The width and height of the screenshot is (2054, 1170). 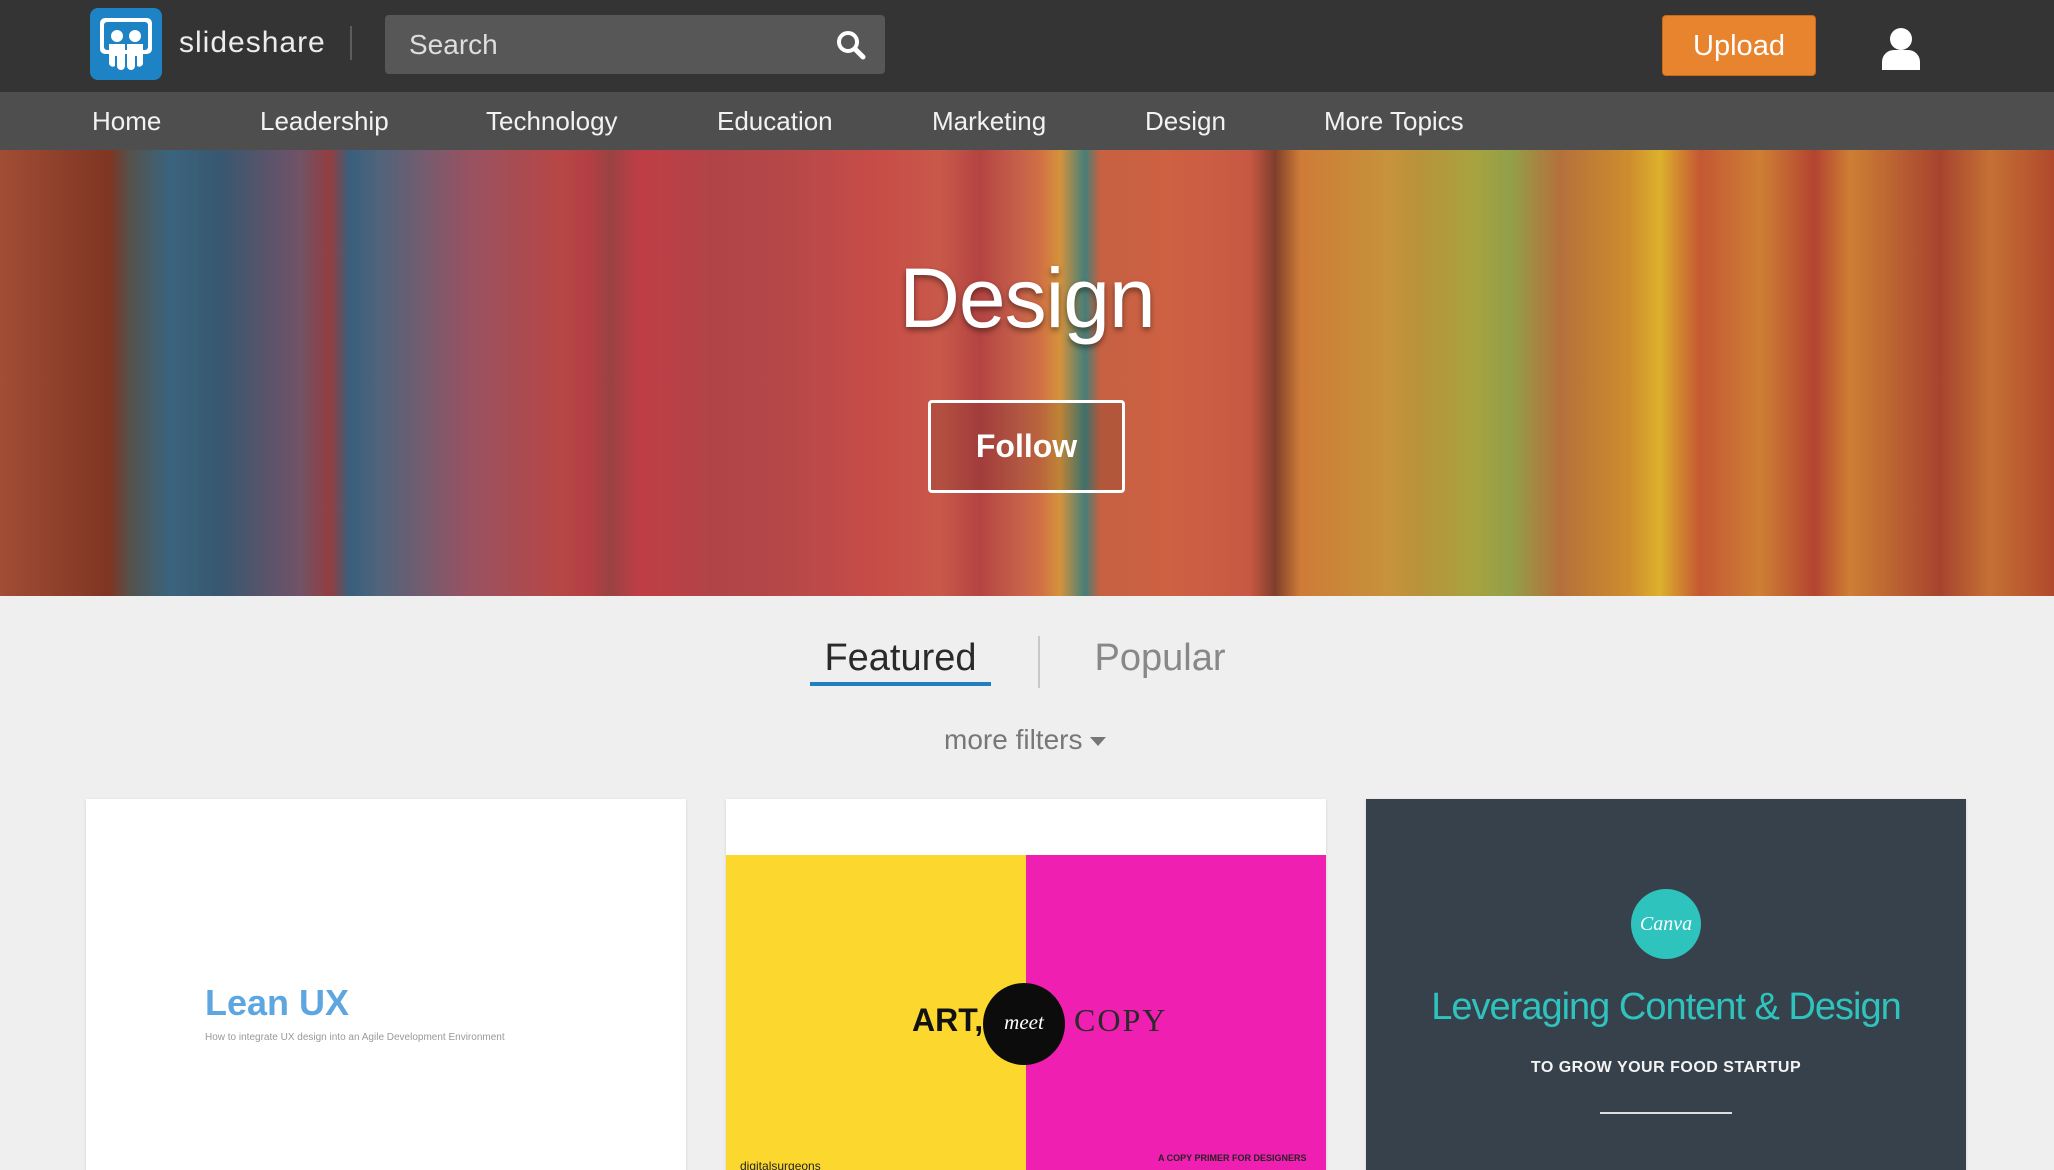 What do you see at coordinates (1160, 661) in the screenshot?
I see `tab-popular: Popular` at bounding box center [1160, 661].